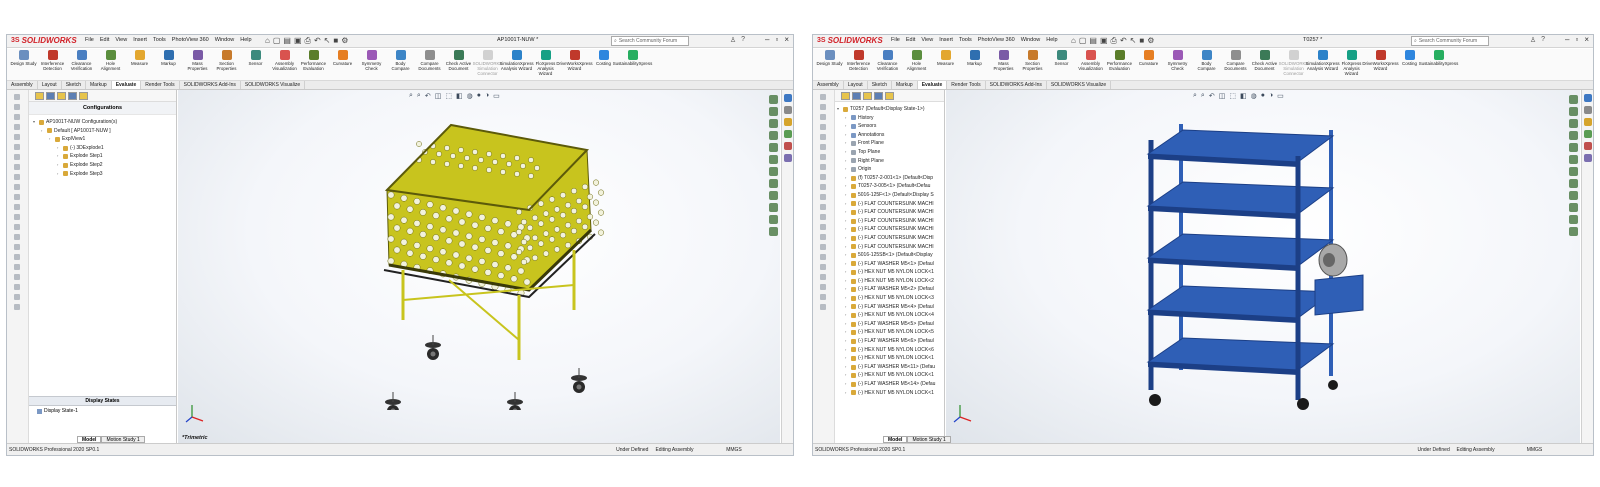  Describe the element at coordinates (103, 165) in the screenshot. I see `tree-item: › Explode Step2` at that location.